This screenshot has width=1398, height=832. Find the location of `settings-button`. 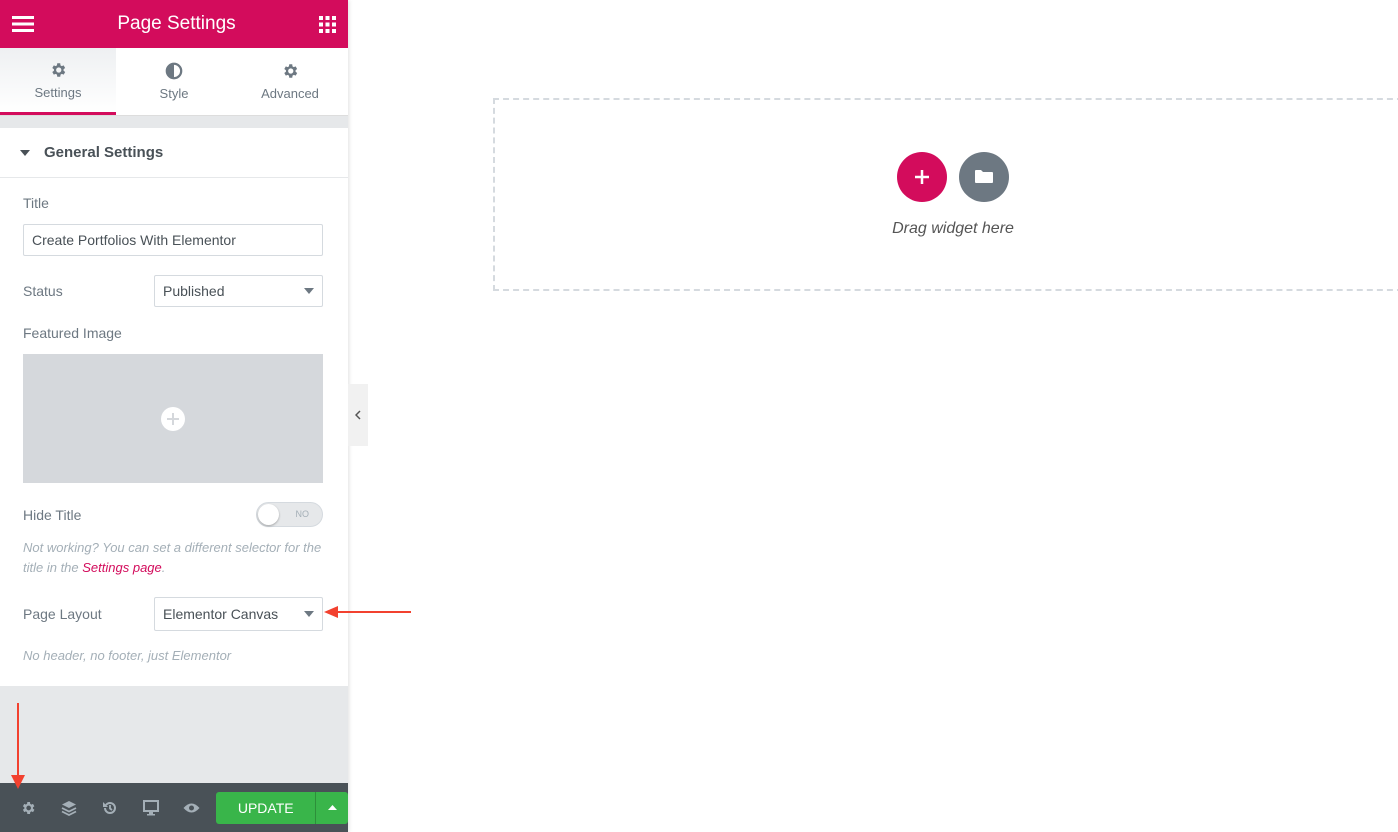

settings-button is located at coordinates (28, 808).